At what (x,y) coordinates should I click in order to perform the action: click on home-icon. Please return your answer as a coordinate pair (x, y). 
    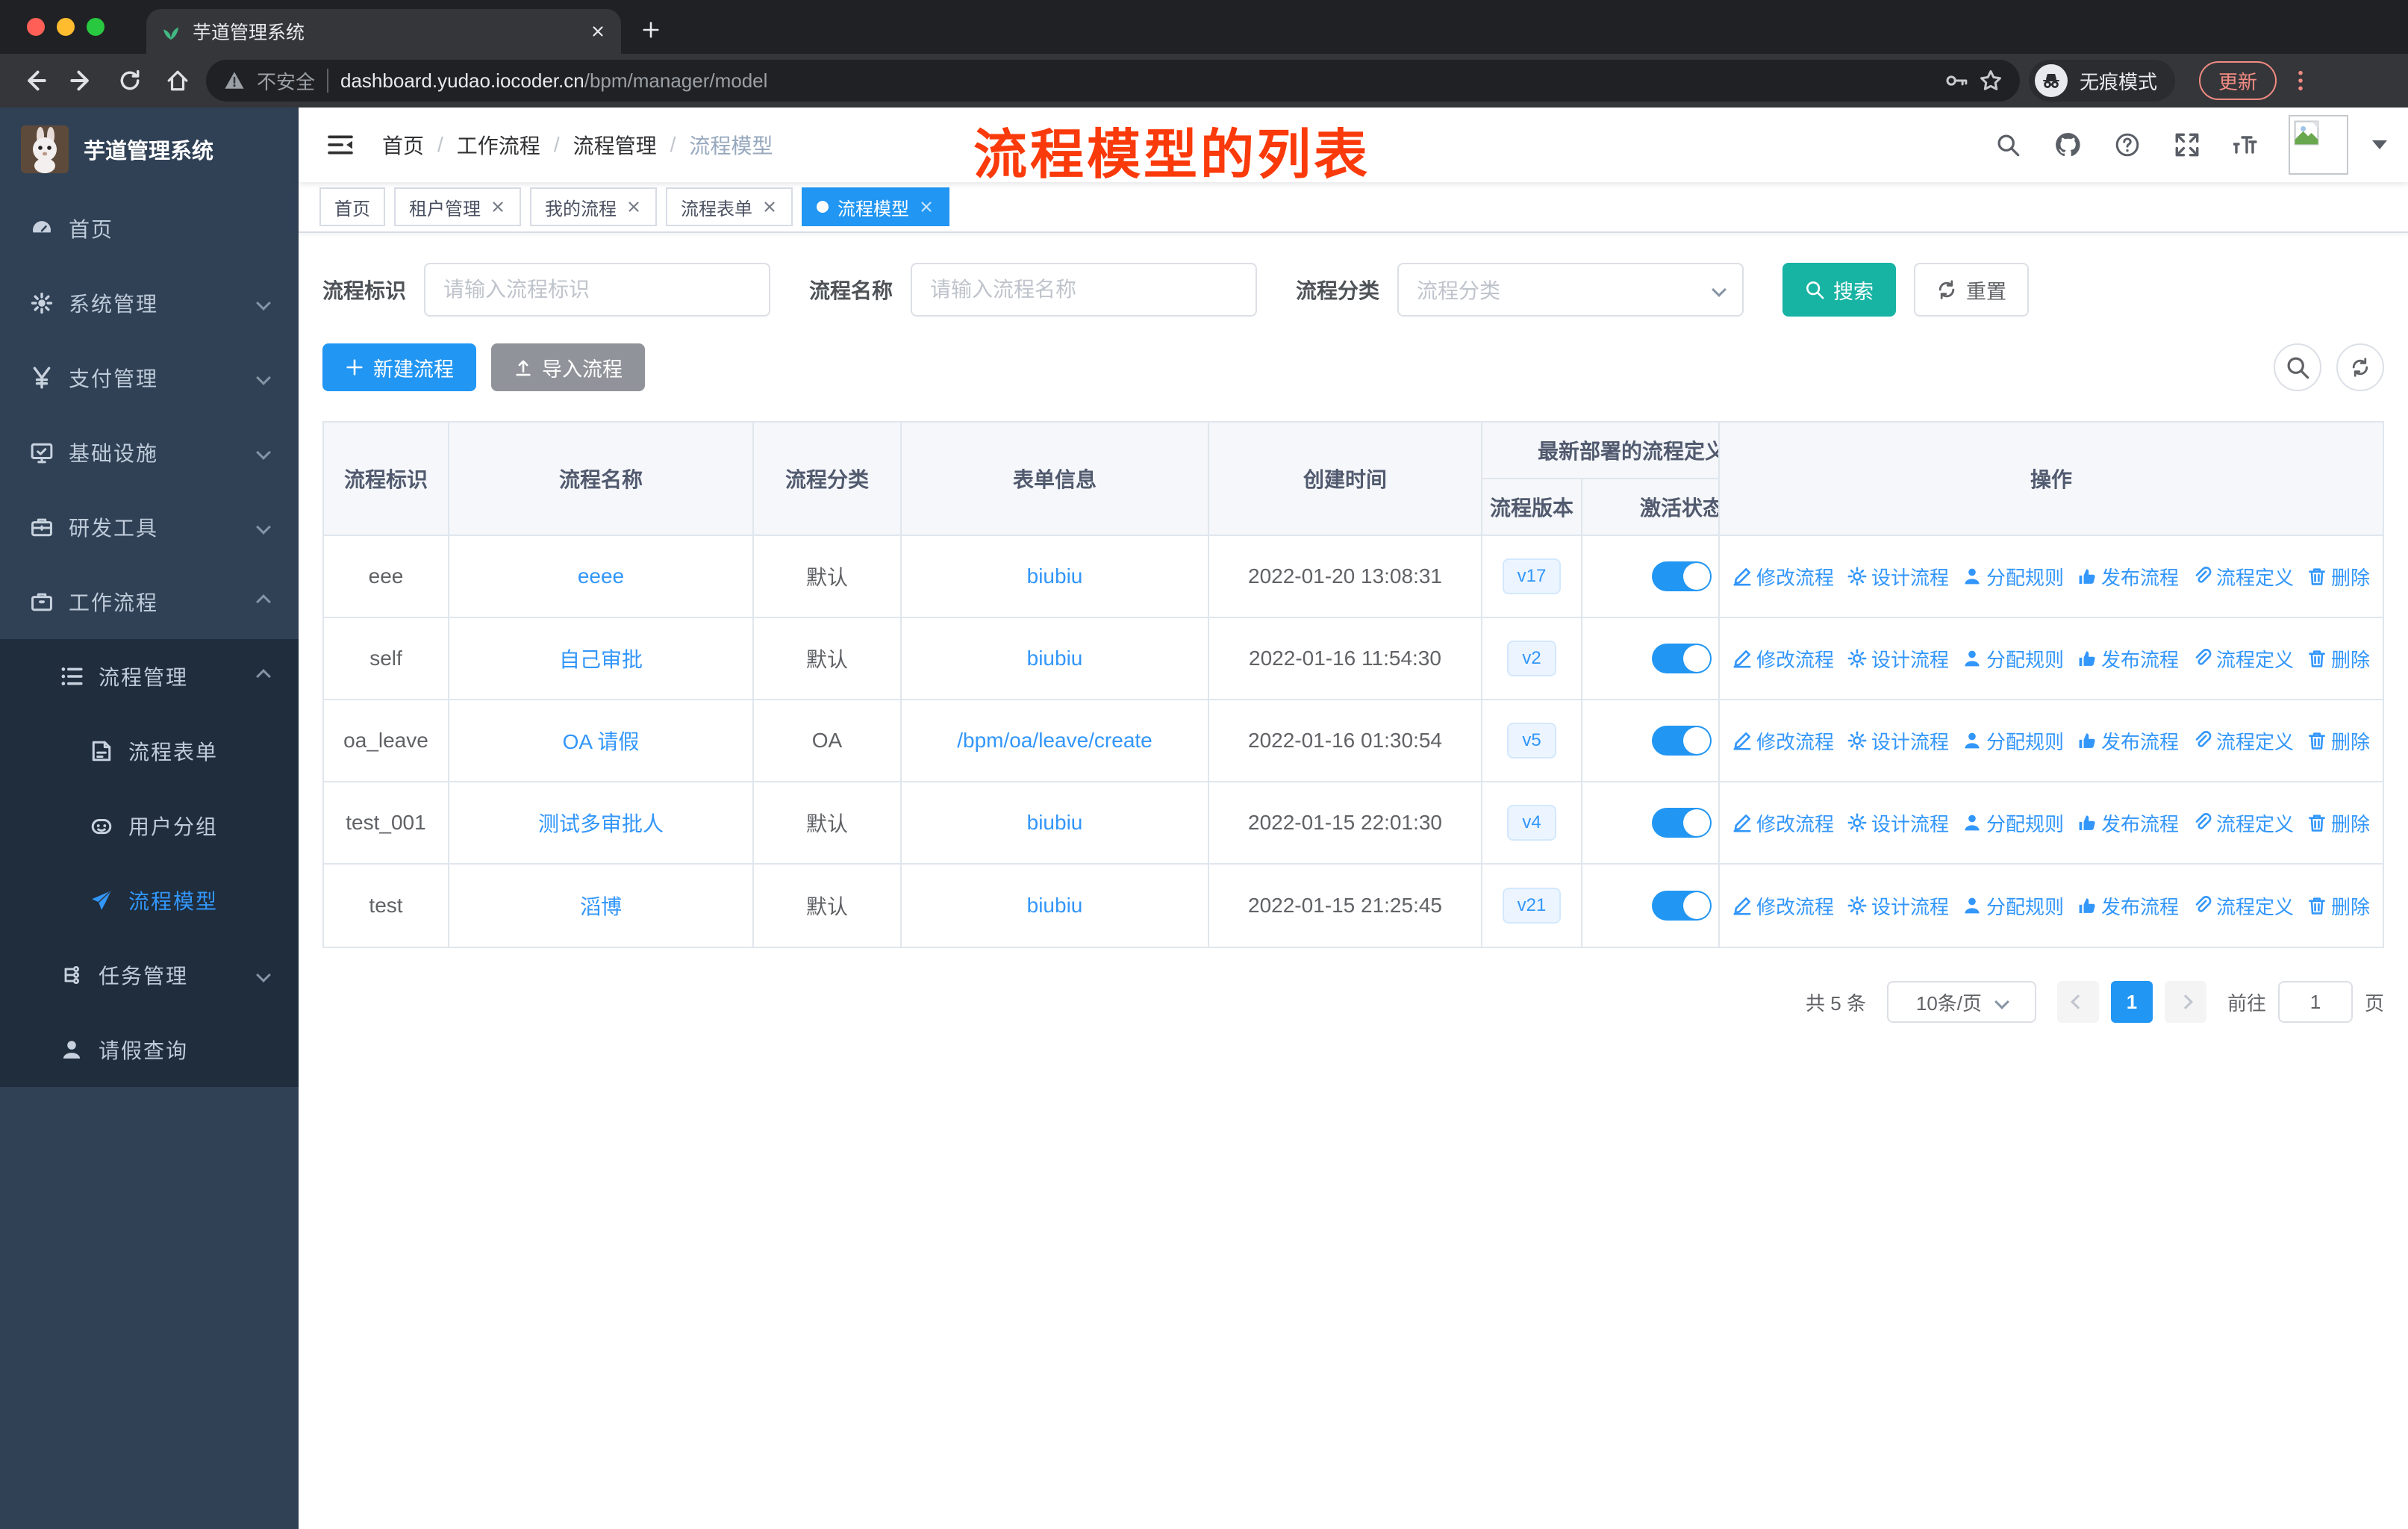
    Looking at the image, I should click on (177, 81).